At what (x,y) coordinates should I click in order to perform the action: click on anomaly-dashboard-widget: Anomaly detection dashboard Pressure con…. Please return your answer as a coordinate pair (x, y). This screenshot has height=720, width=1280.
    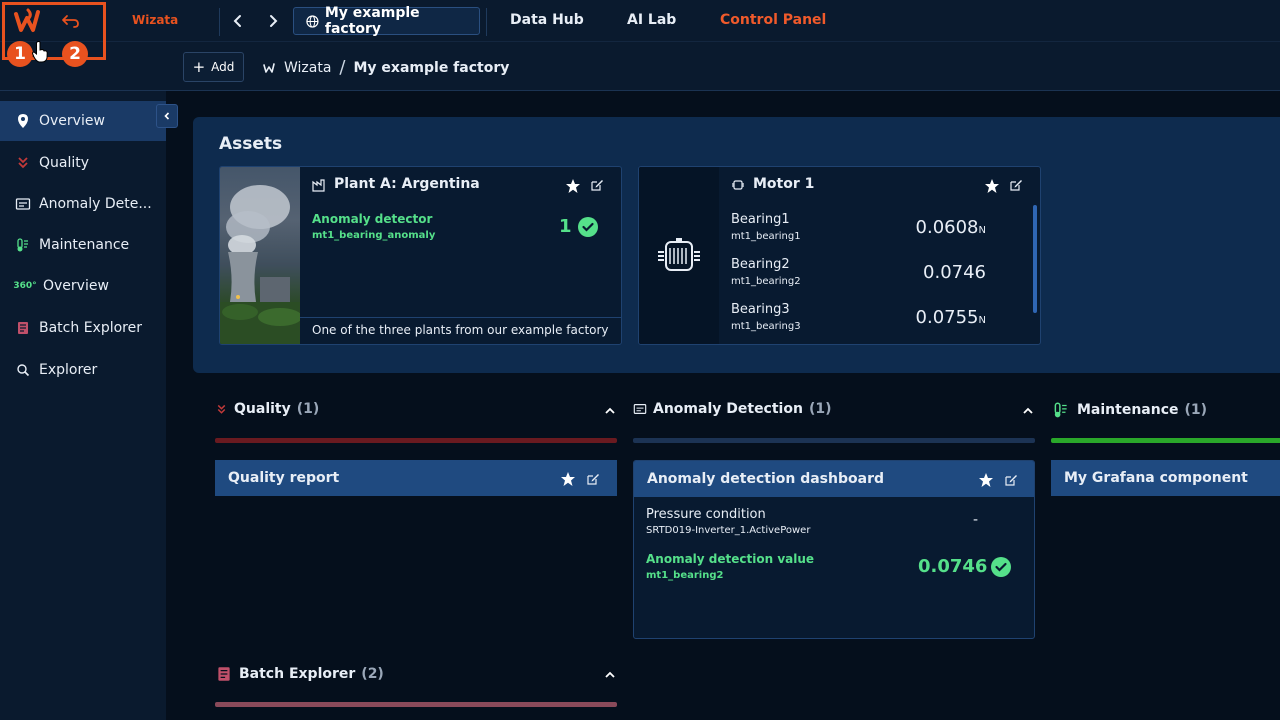
    Looking at the image, I should click on (834, 549).